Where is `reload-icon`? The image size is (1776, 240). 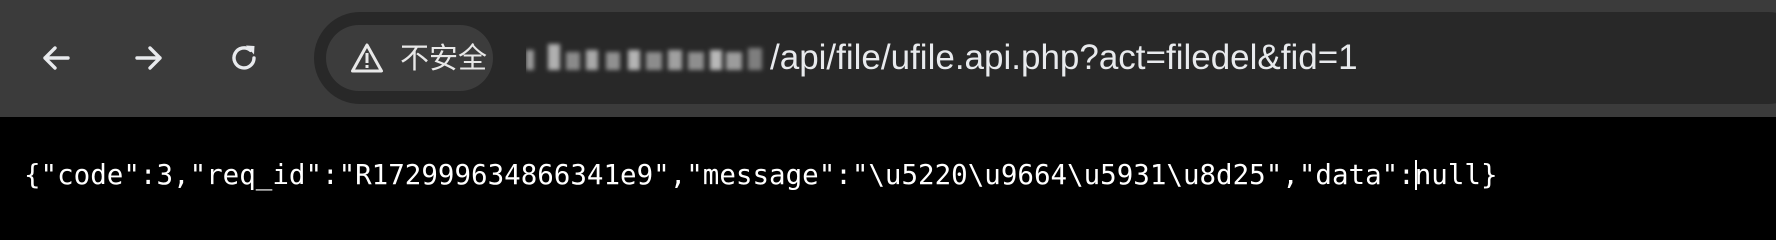 reload-icon is located at coordinates (244, 57).